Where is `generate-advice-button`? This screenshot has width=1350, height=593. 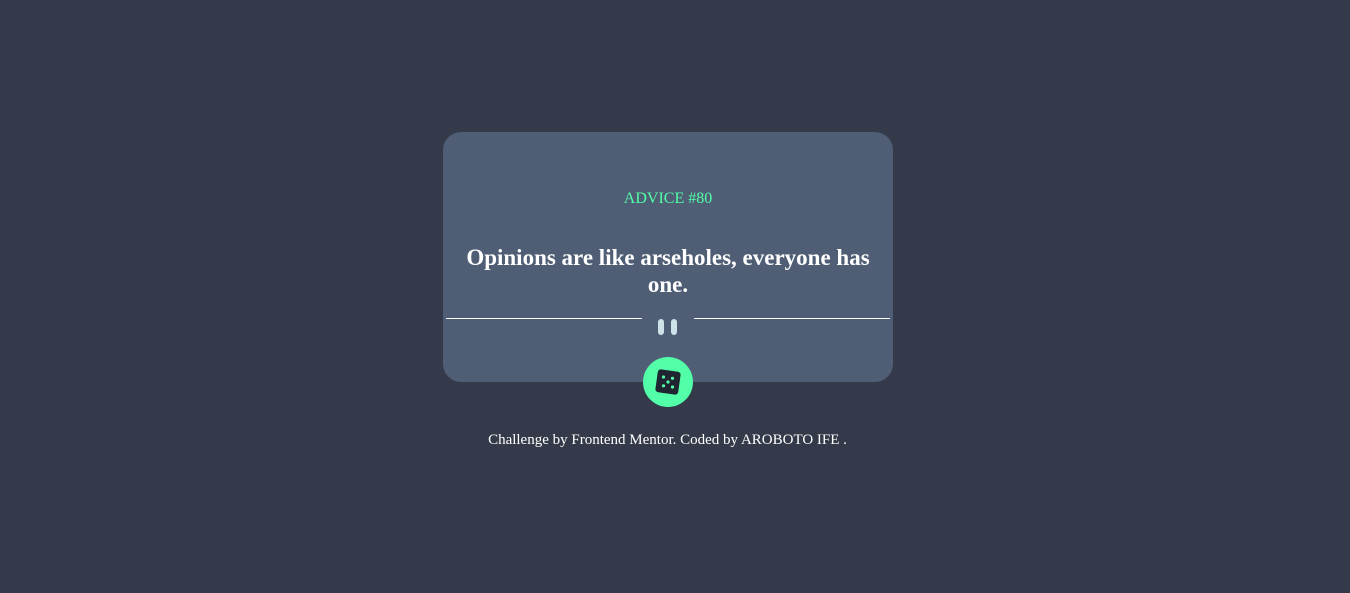
generate-advice-button is located at coordinates (668, 382).